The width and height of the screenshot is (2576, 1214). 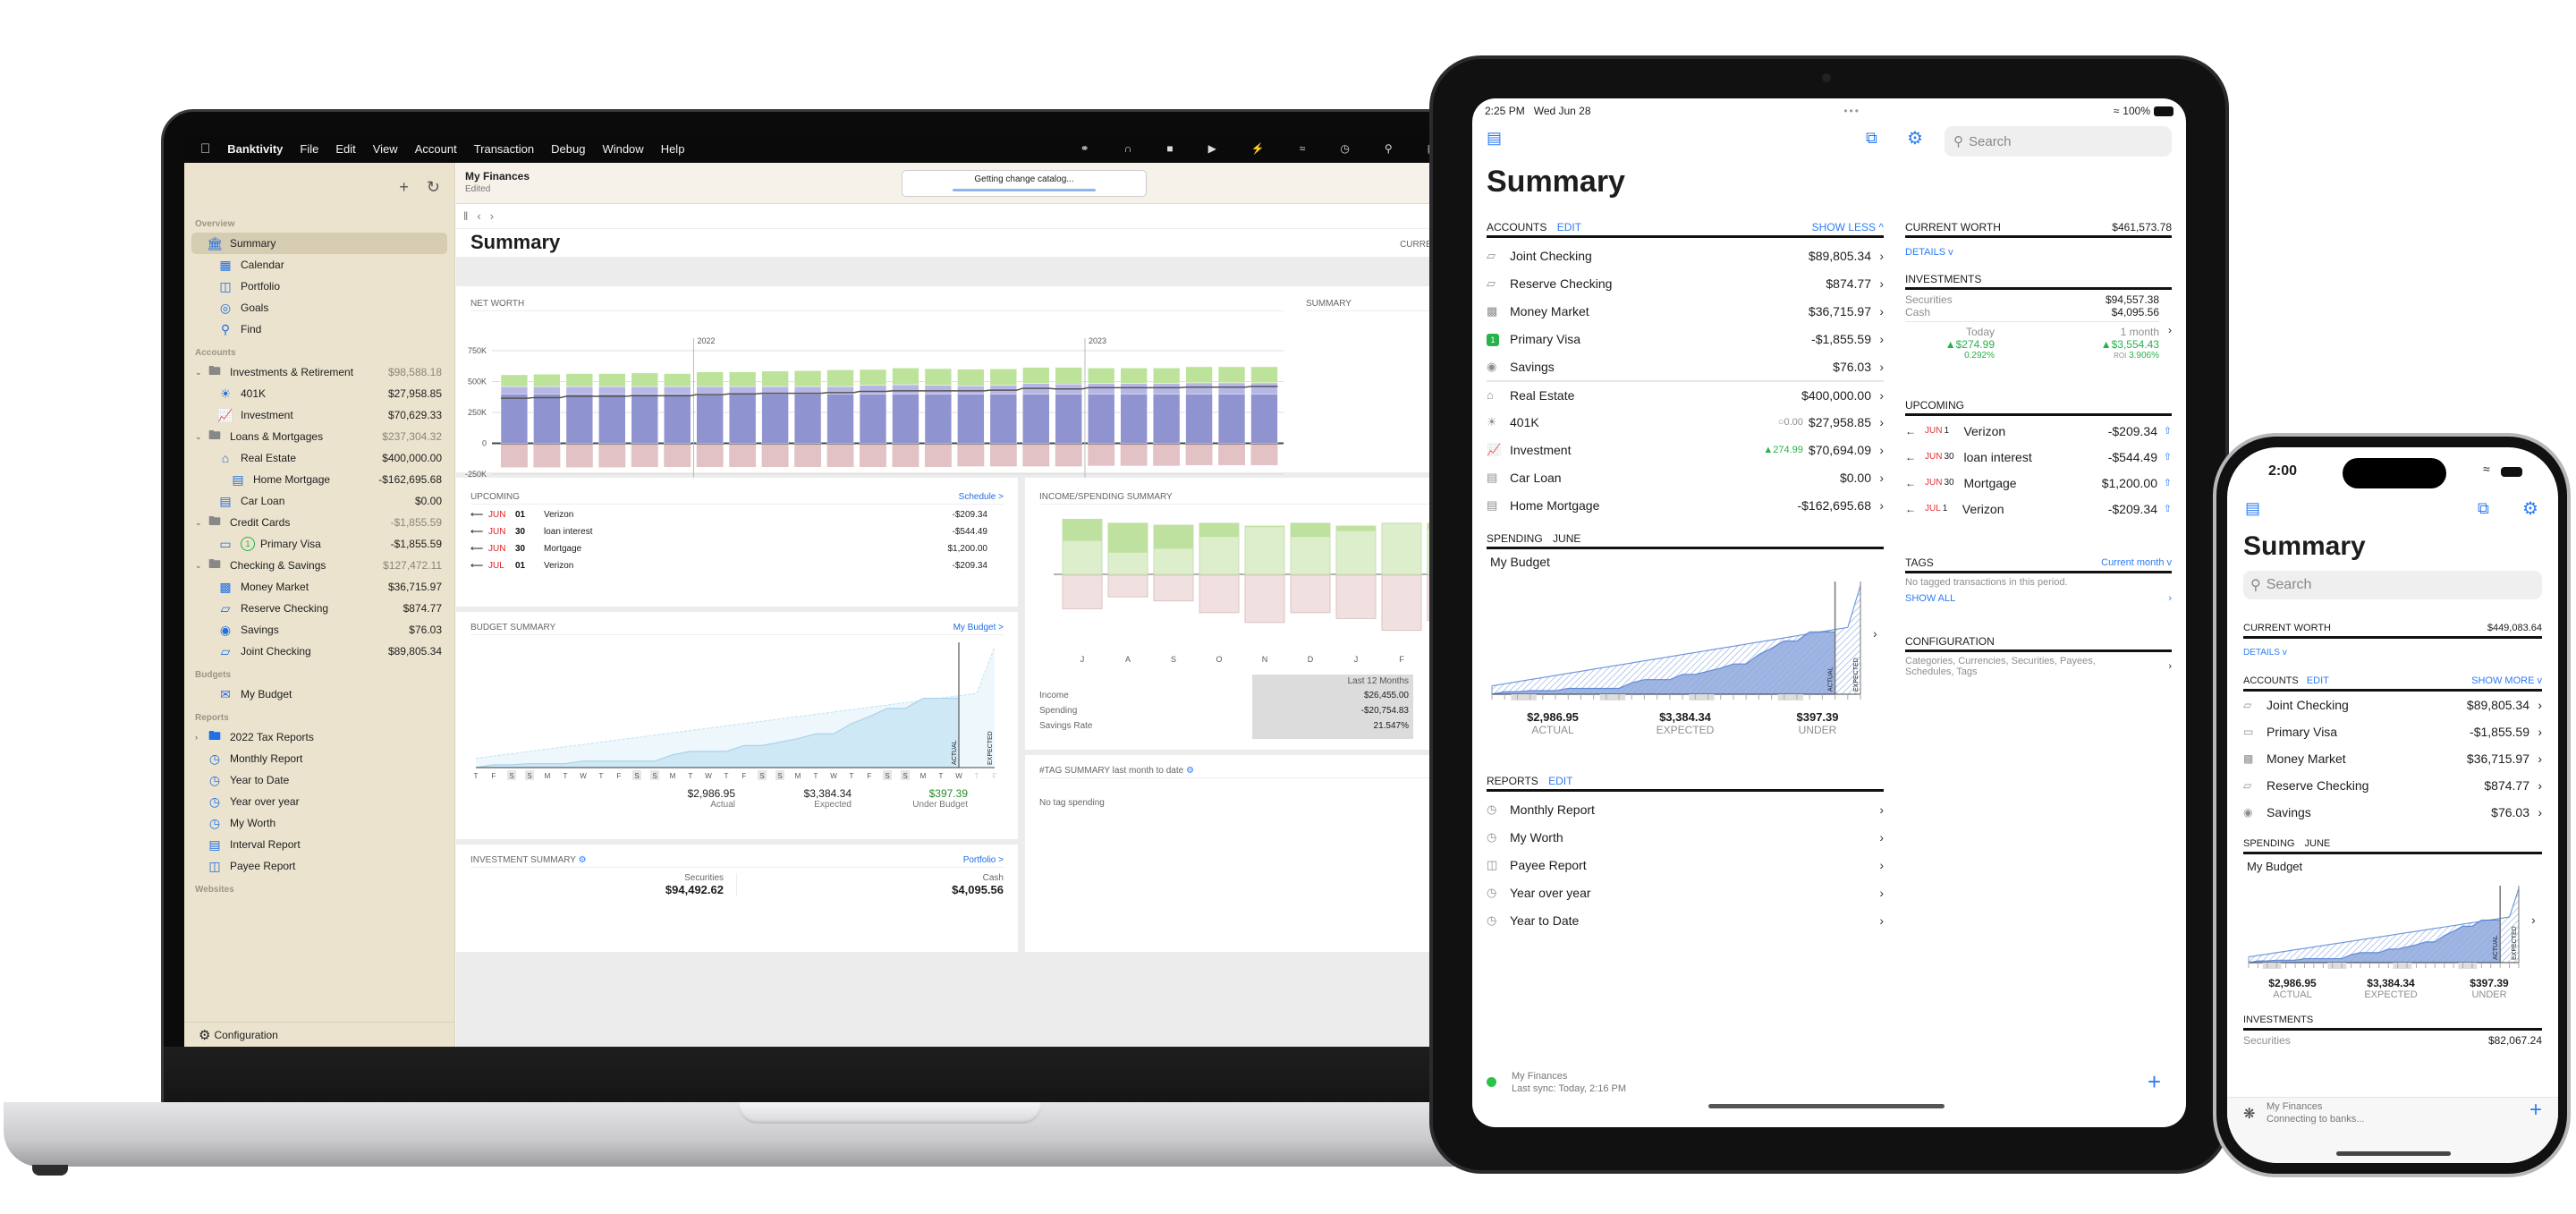 What do you see at coordinates (385, 149) in the screenshot?
I see `menu-view: View` at bounding box center [385, 149].